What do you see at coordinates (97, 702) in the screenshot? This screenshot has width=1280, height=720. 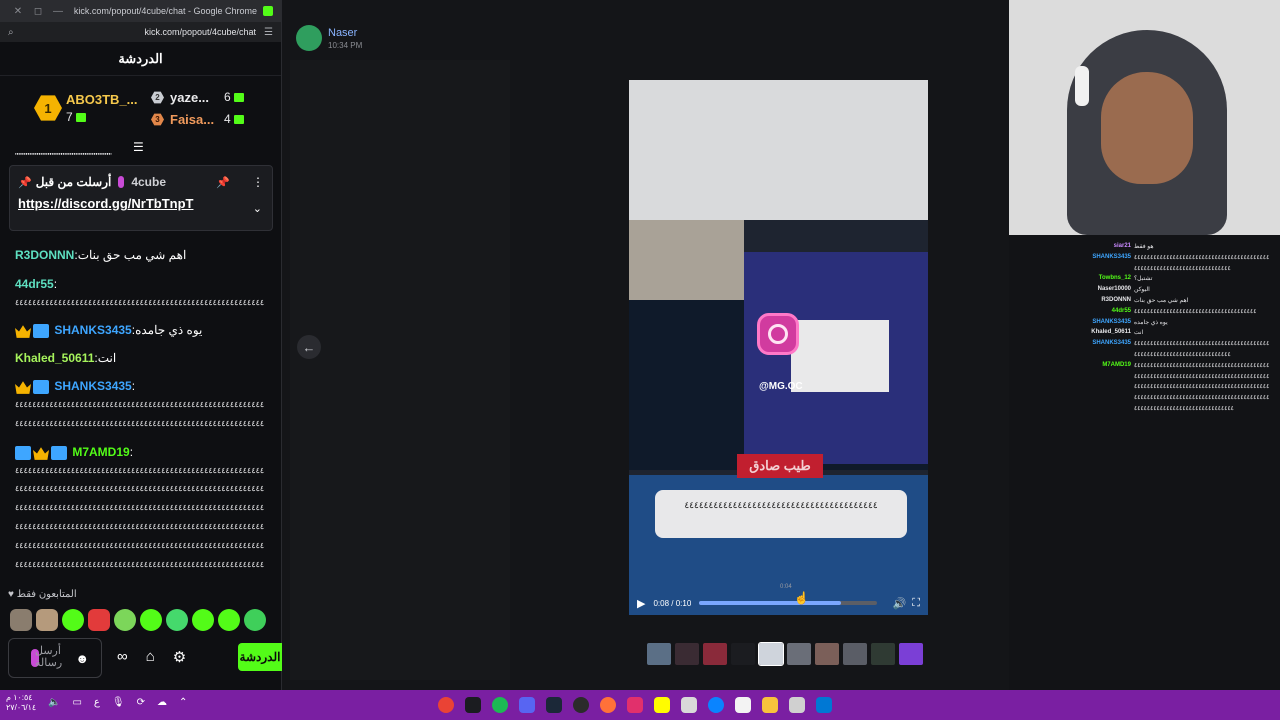 I see `language-tray-icon: ع` at bounding box center [97, 702].